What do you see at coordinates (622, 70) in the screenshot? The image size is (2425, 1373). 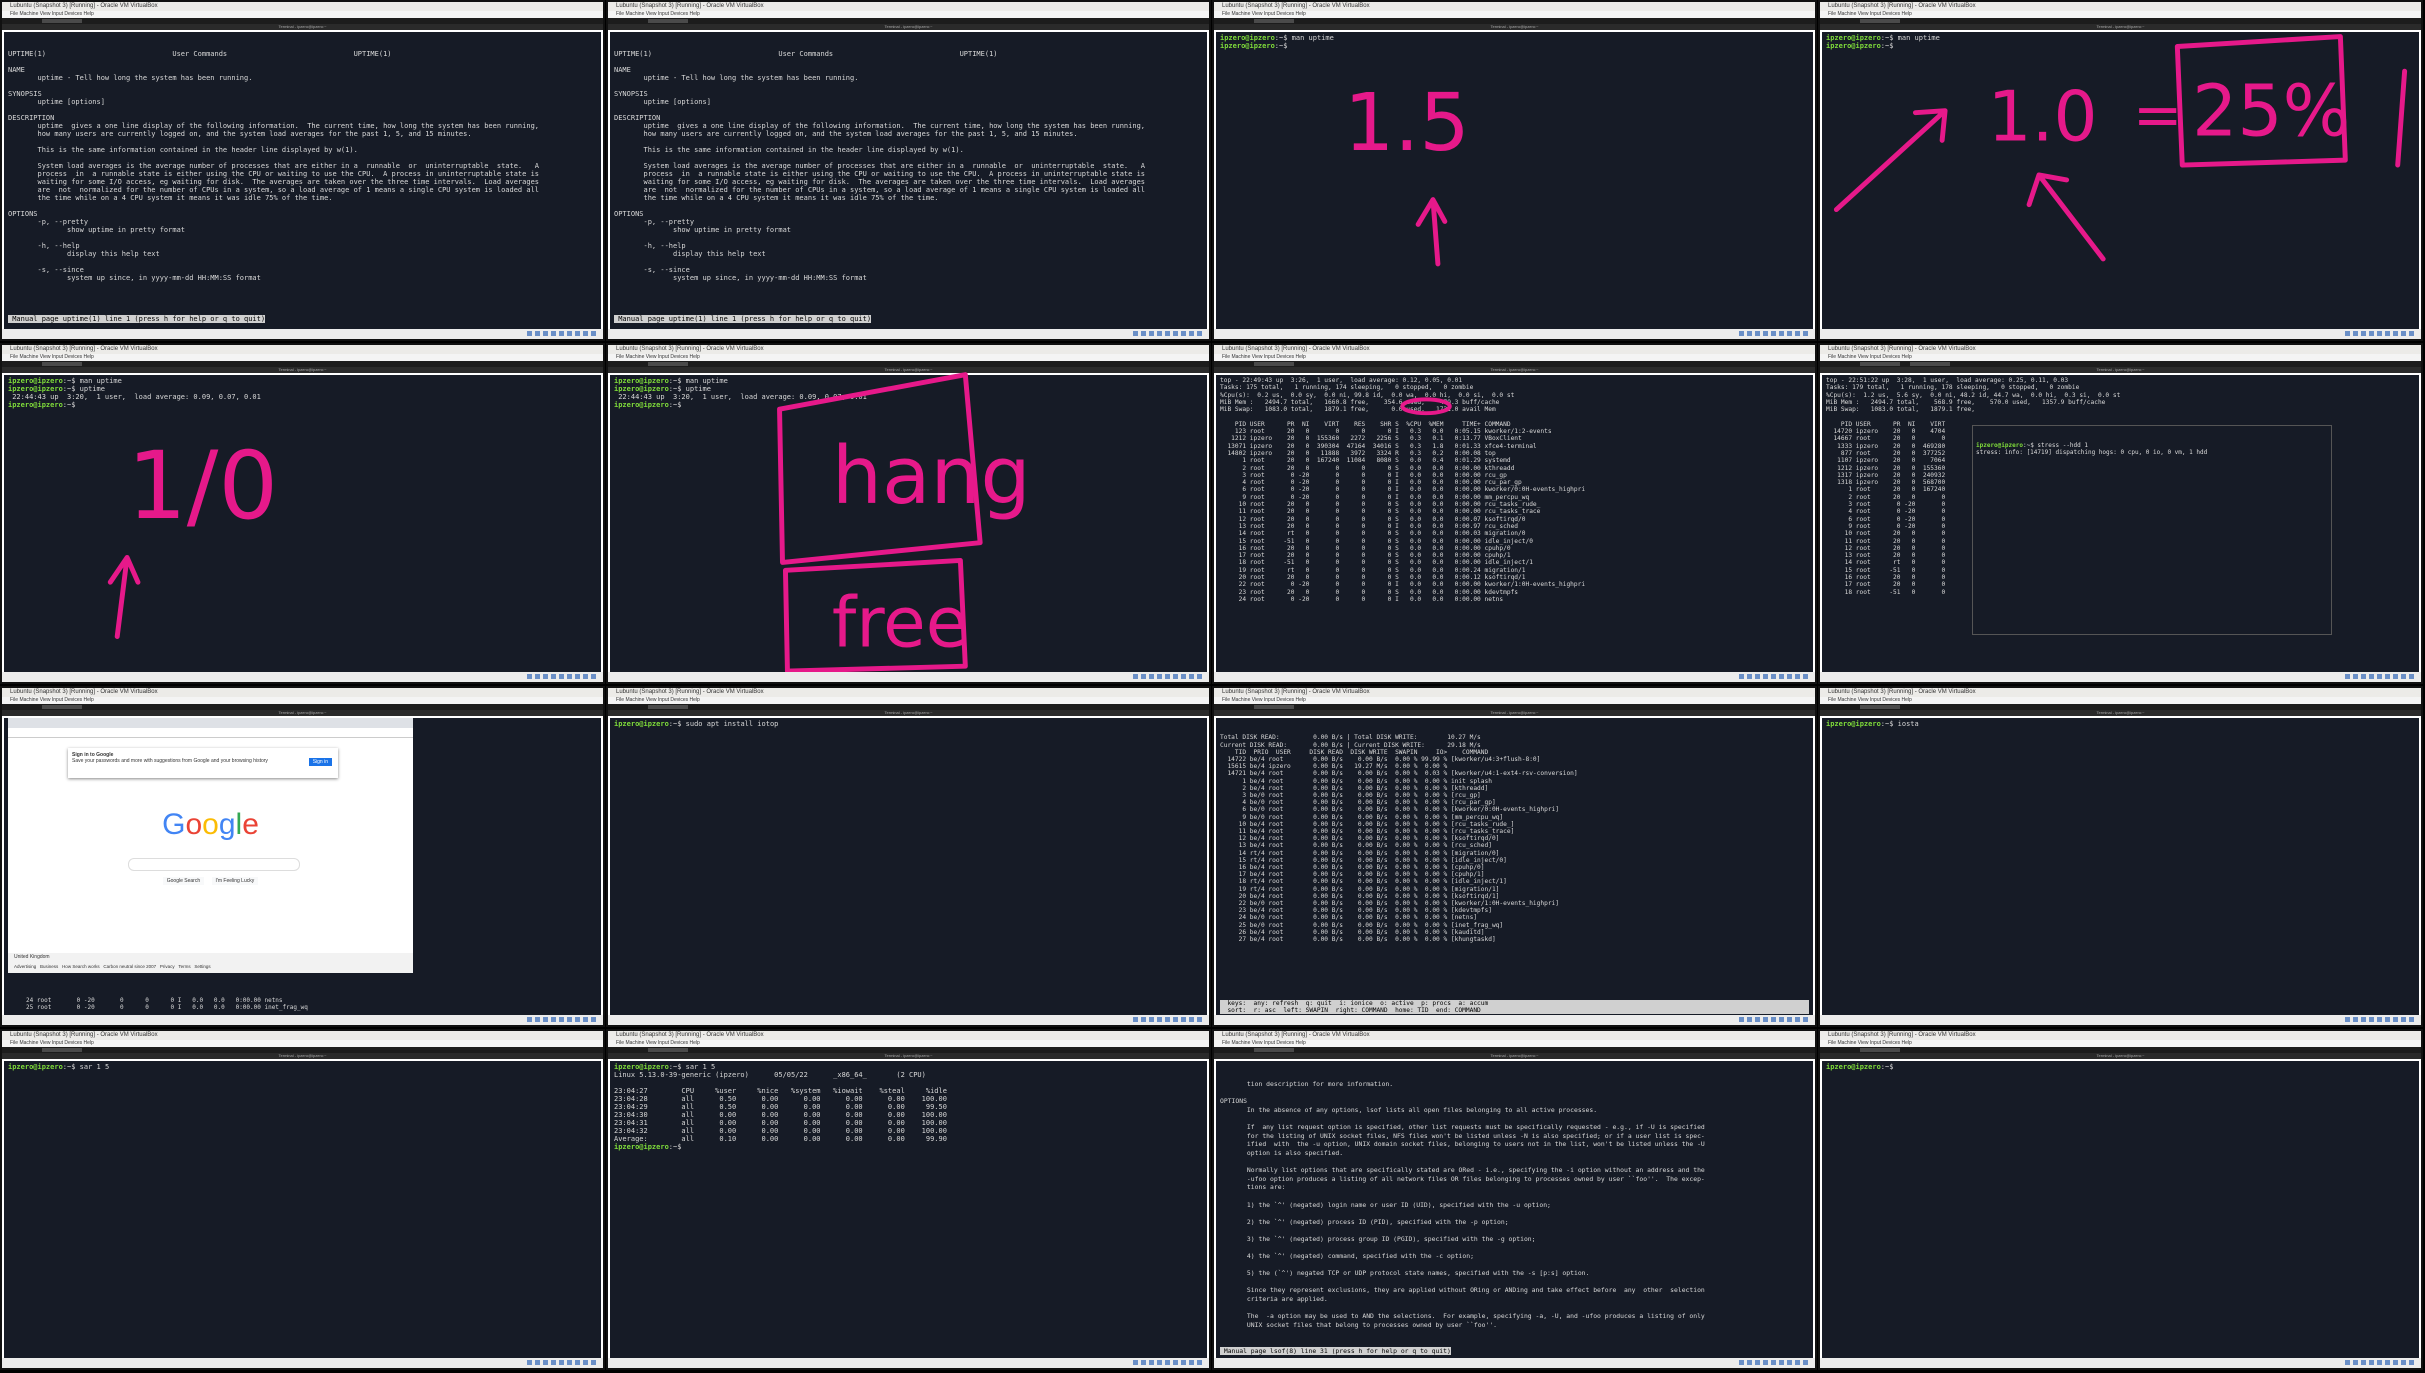 I see `terminal-line: NAME` at bounding box center [622, 70].